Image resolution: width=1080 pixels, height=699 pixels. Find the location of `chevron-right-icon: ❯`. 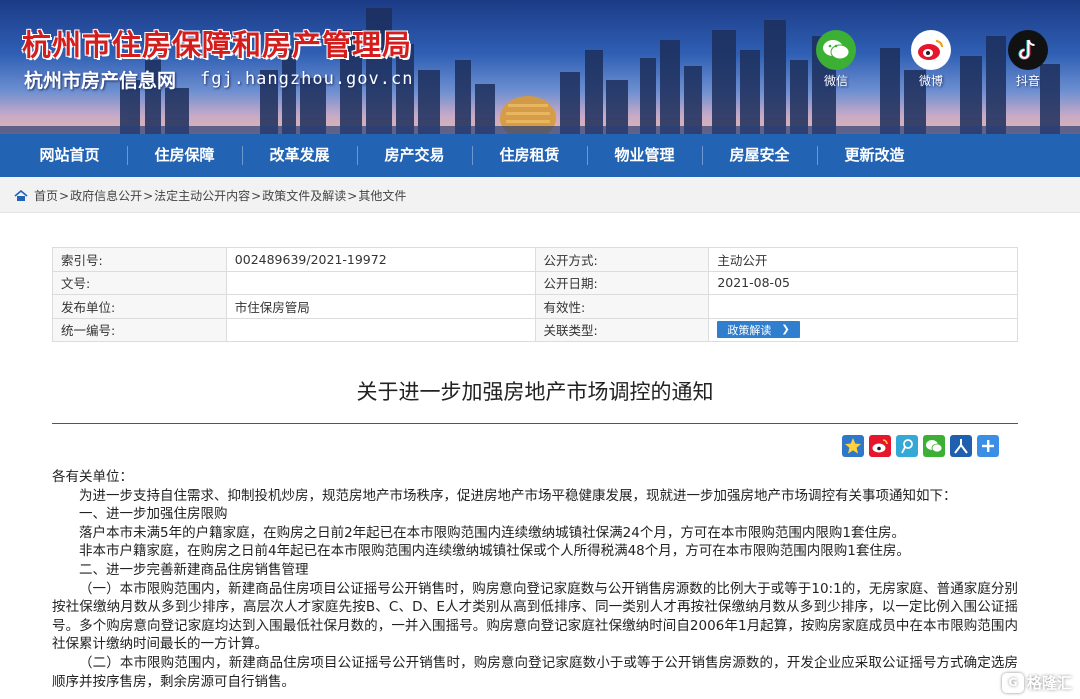

chevron-right-icon: ❯ is located at coordinates (785, 330).